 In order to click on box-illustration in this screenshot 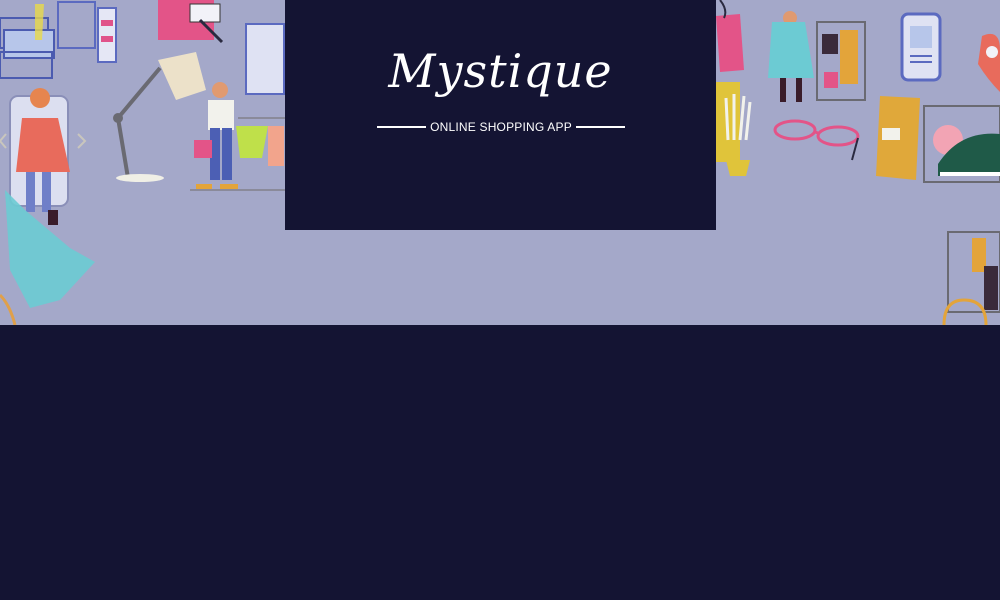, I will do `click(898, 138)`.